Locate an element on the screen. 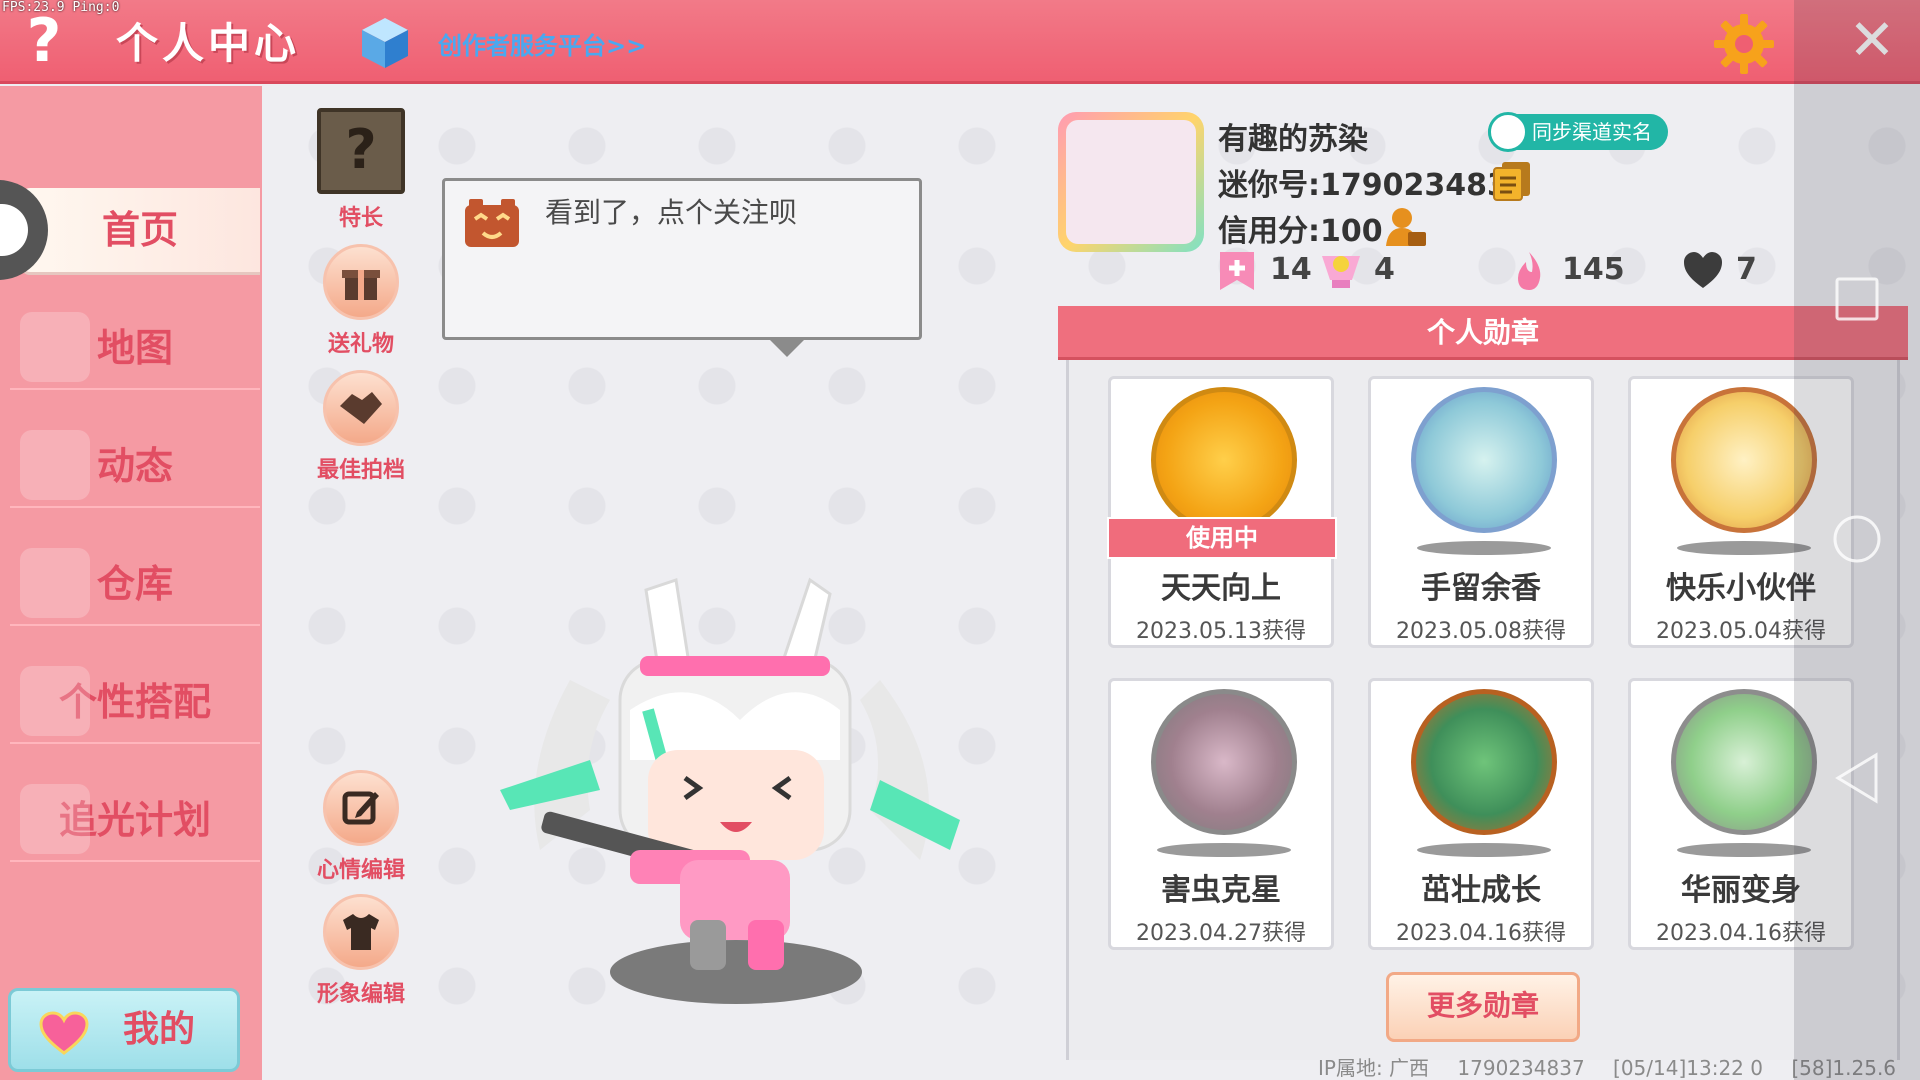 This screenshot has width=1920, height=1080. mood-edit-button: 心情编辑 is located at coordinates (361, 827).